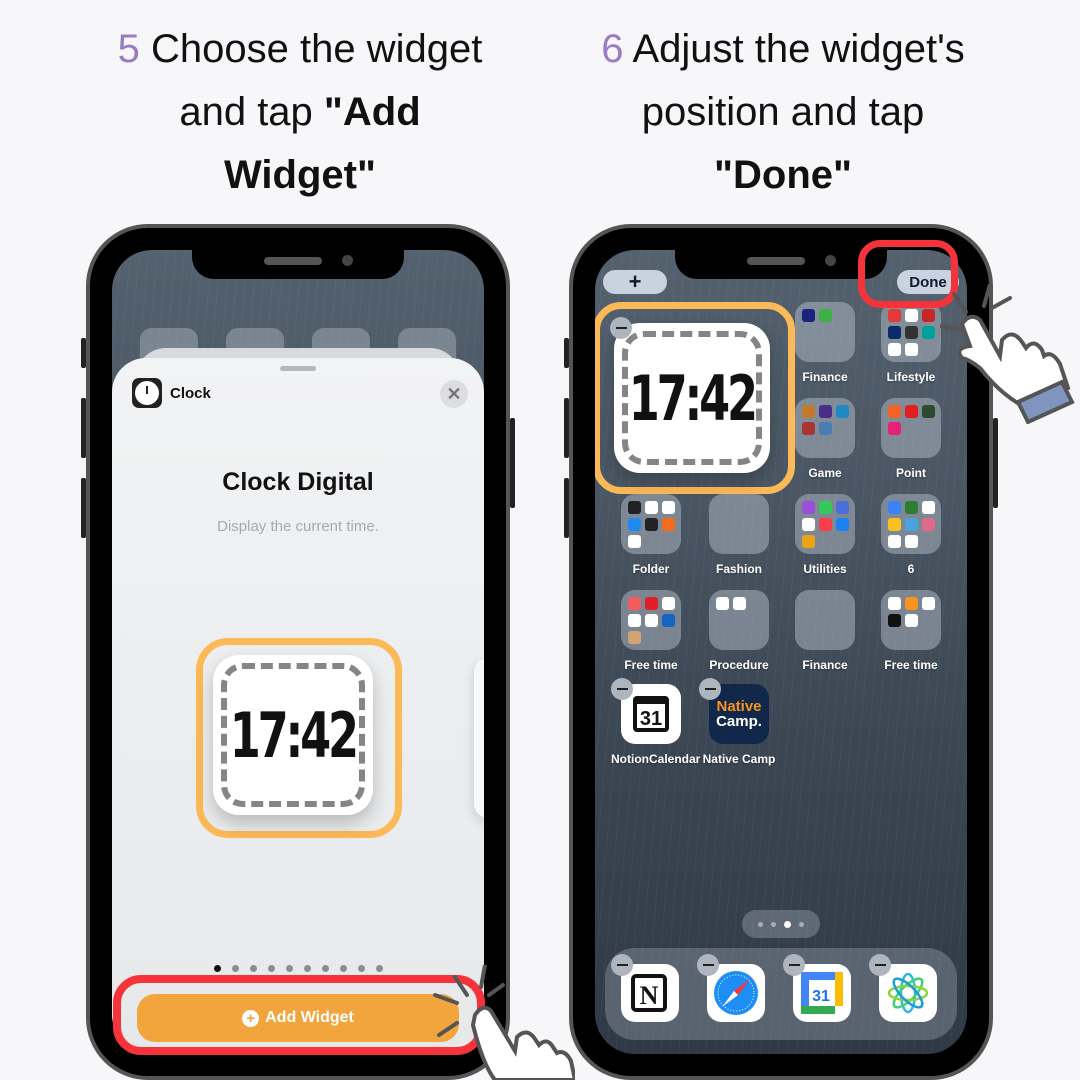 The height and width of the screenshot is (1080, 1080). I want to click on folder-item: Point, so click(911, 439).